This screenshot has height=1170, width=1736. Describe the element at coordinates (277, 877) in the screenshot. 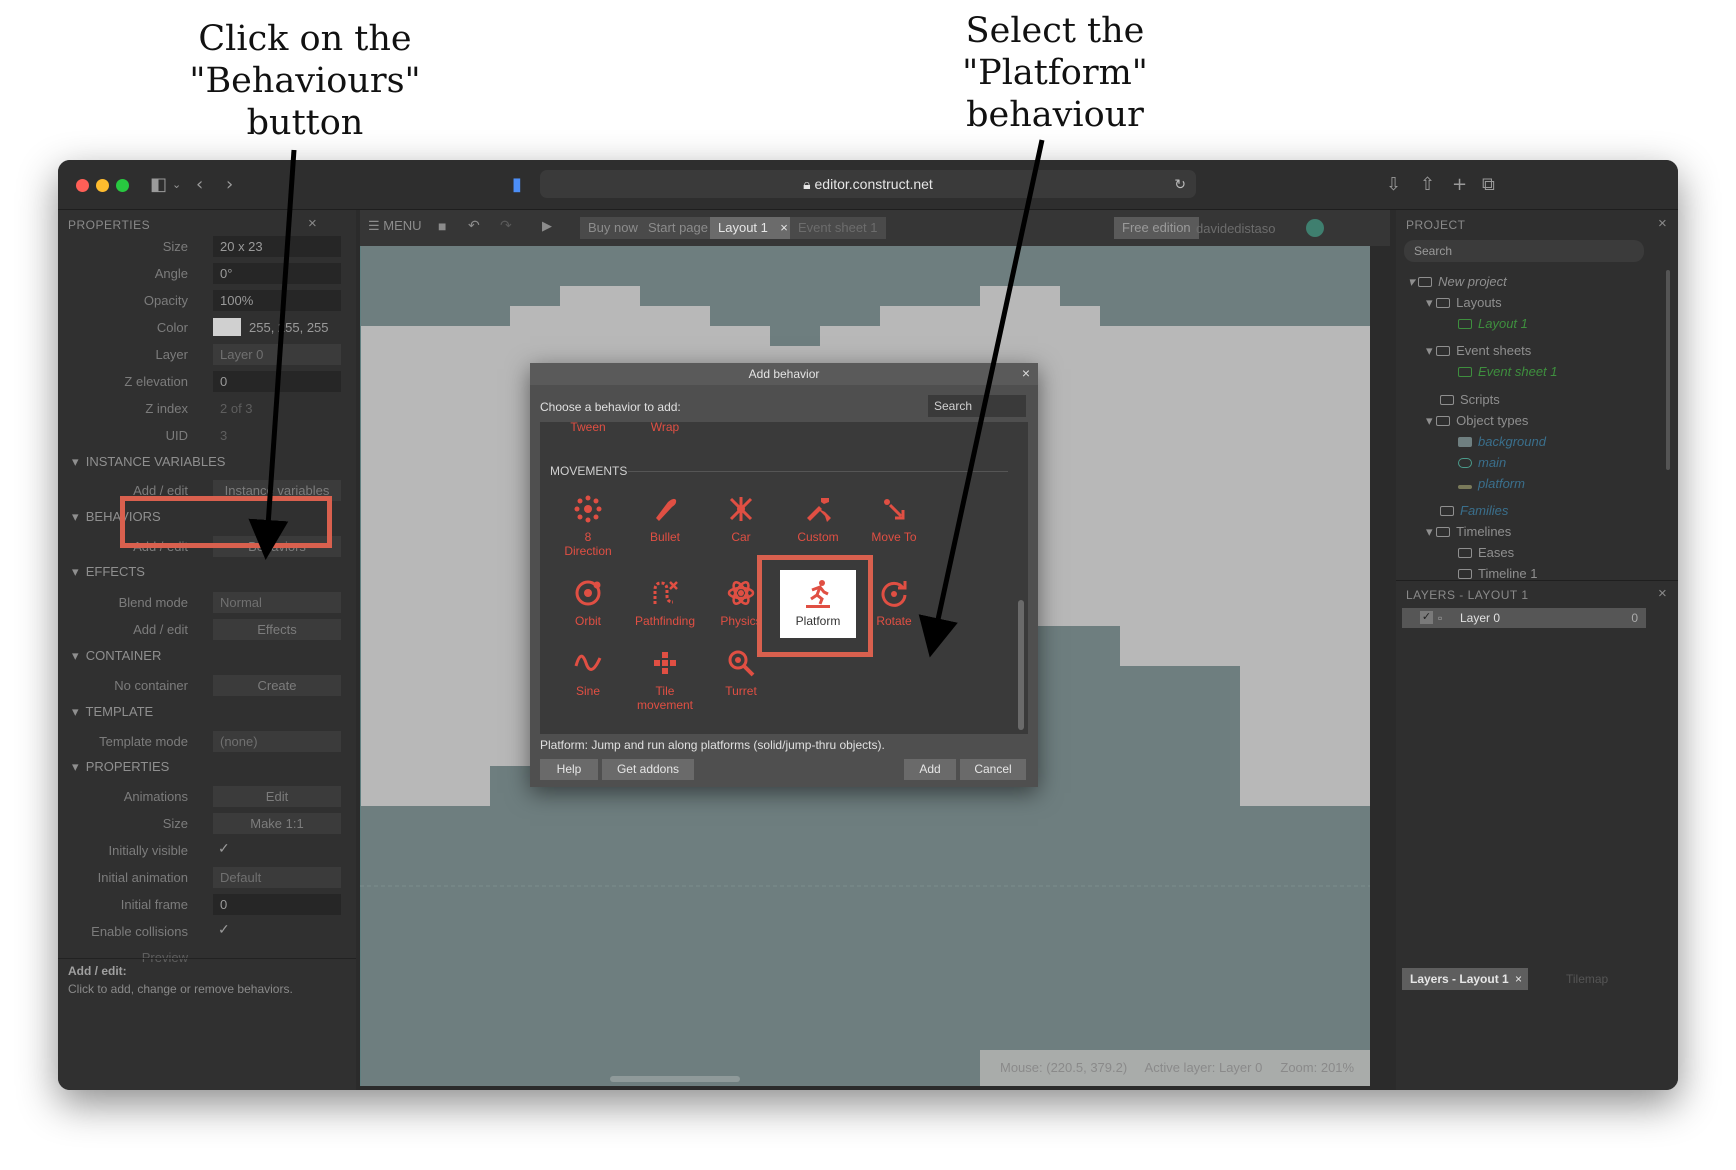

I see `initial-animation-select: Default` at that location.